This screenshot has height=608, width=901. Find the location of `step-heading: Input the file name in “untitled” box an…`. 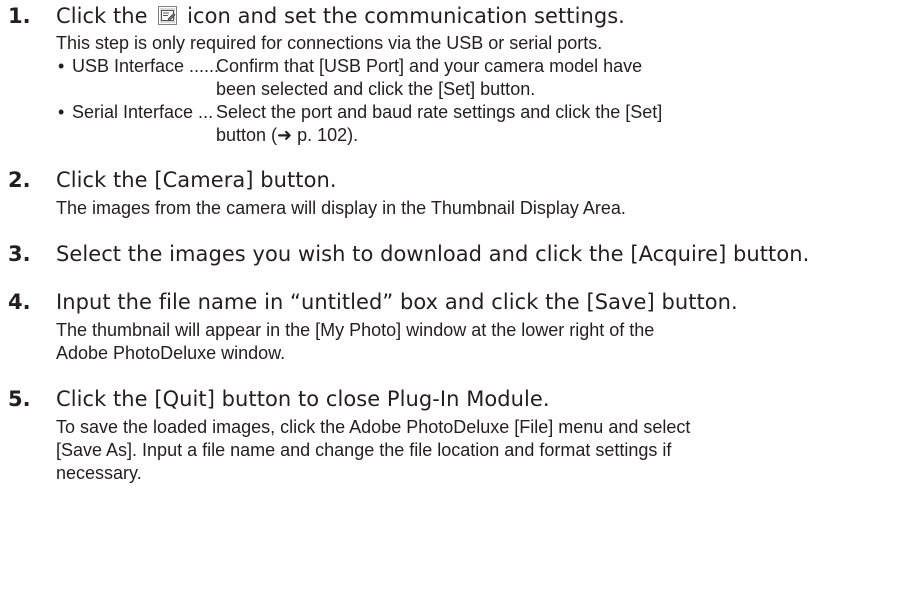

step-heading: Input the file name in “untitled” box an… is located at coordinates (397, 302).